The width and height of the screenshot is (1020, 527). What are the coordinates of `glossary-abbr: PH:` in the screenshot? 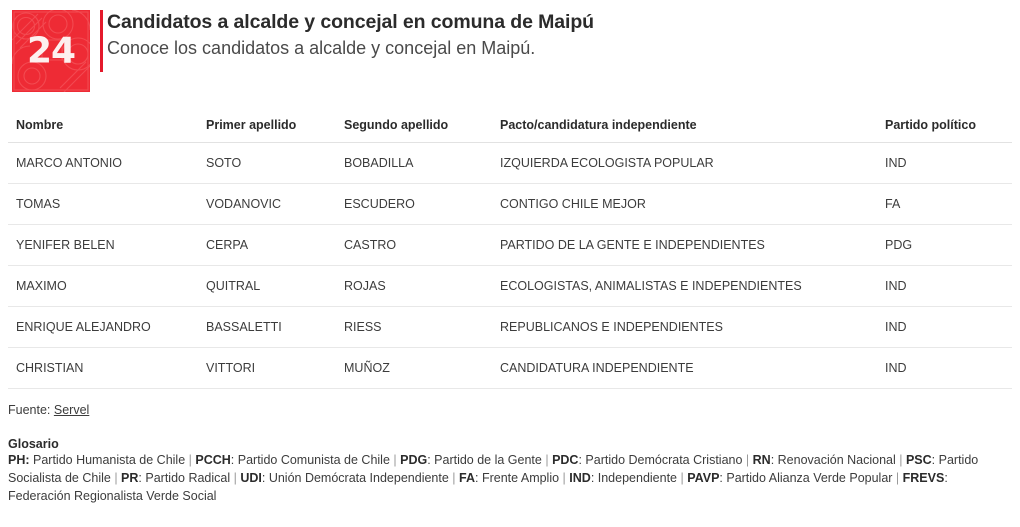 It's located at (19, 460).